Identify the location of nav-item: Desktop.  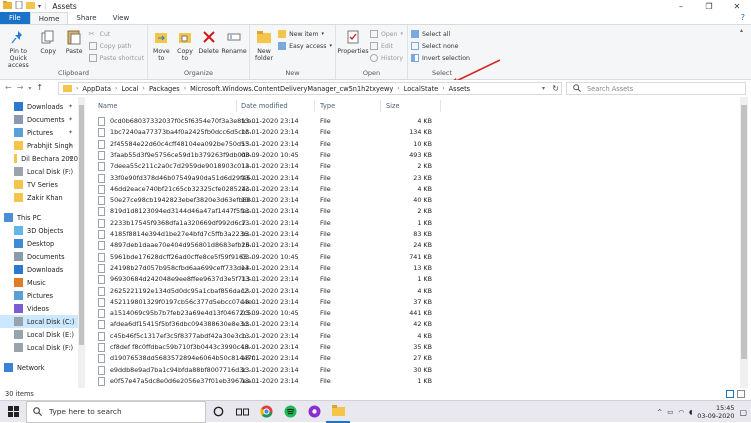
(39, 243).